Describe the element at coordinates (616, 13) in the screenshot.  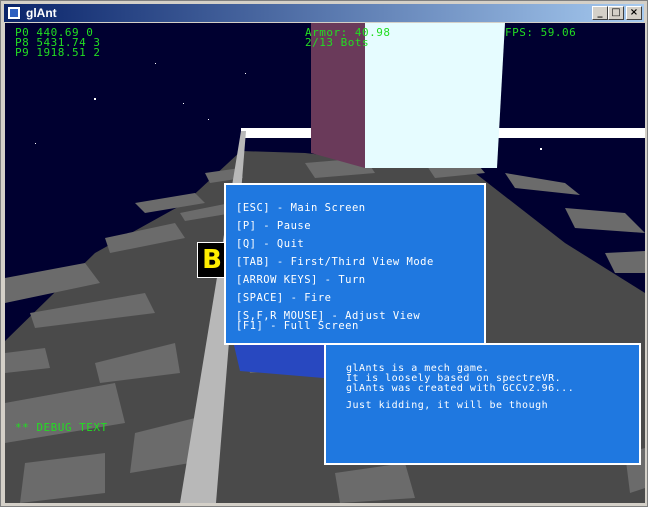
I see `maximize-button: □` at that location.